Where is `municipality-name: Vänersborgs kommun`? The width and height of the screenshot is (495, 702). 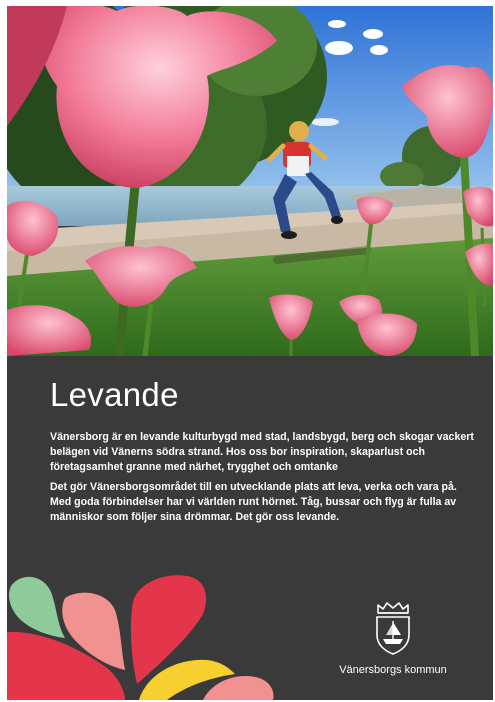
municipality-name: Vänersborgs kommun is located at coordinates (393, 670).